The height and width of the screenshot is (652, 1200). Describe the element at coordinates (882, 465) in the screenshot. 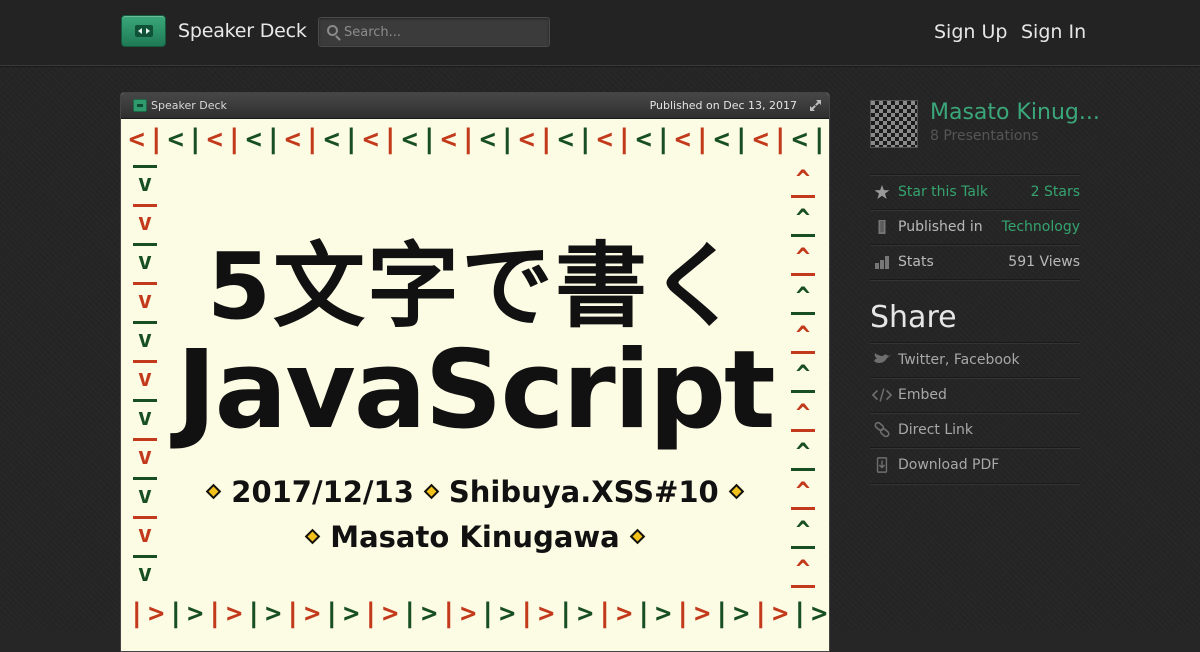

I see `download-icon` at that location.